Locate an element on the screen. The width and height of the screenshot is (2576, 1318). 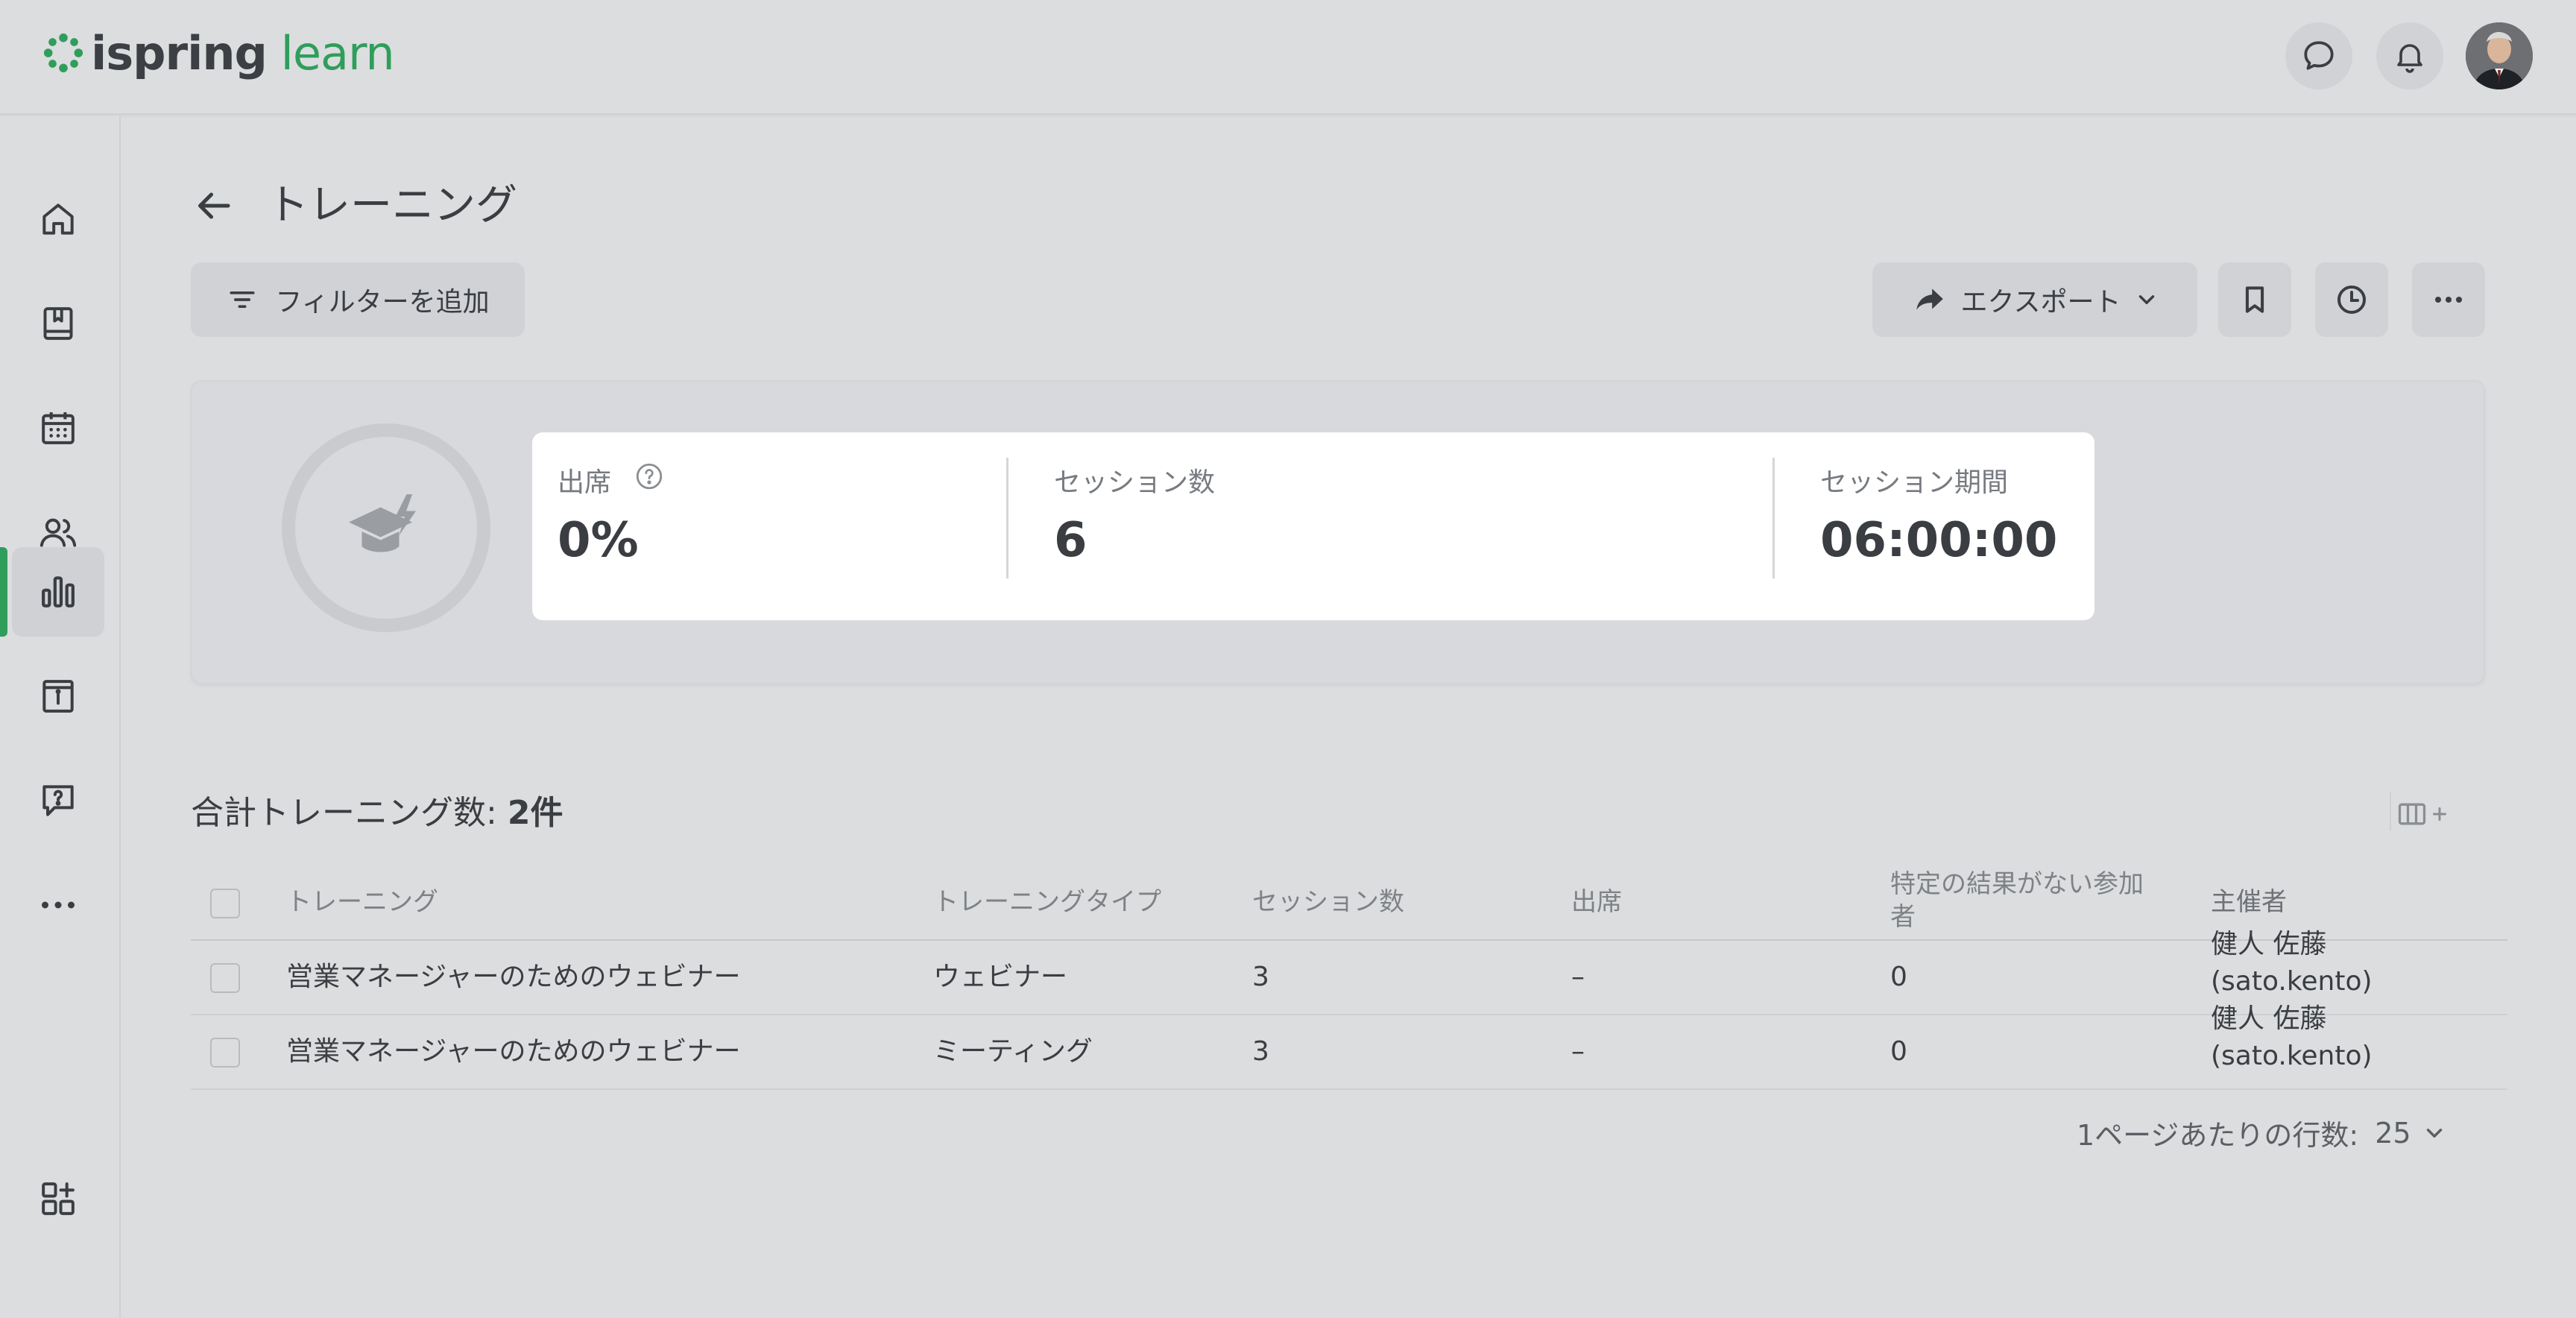
sidebar-item-reports is located at coordinates (58, 592).